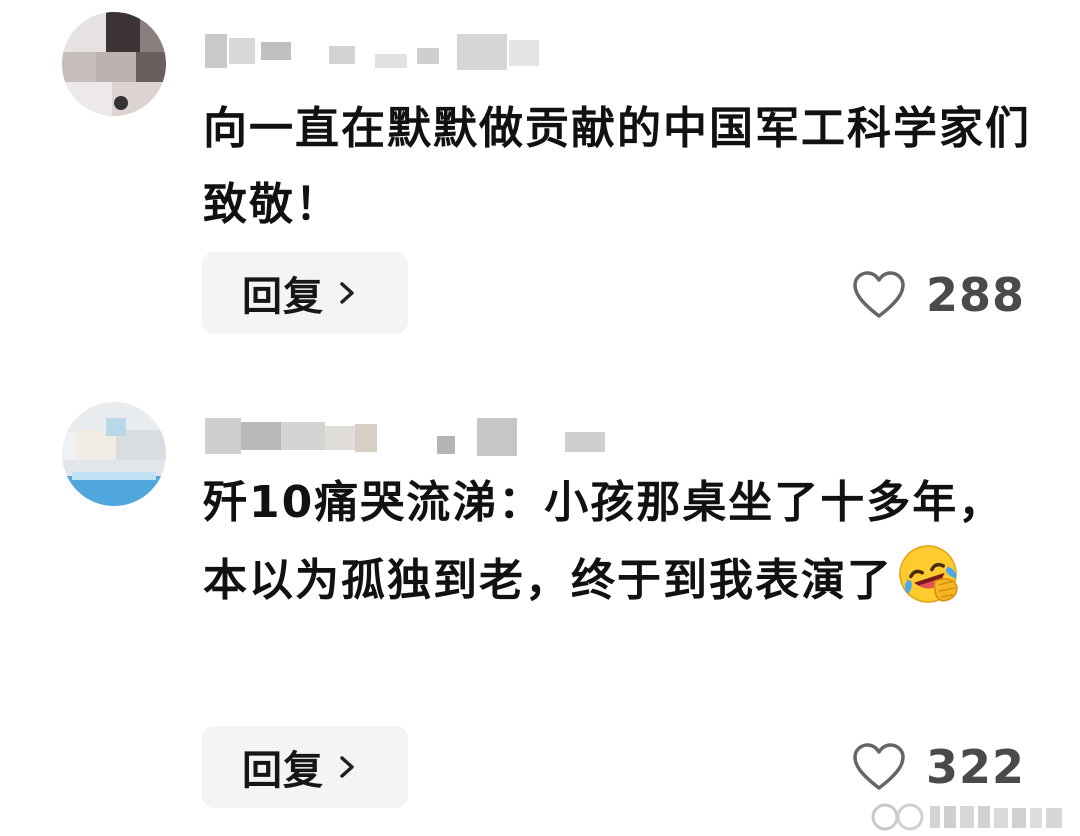  I want to click on comment-text-content: 歼10痛哭流涕：小孩那桌坐了十多年，本以为孤独到老，终于到我表演了, so click(604, 541).